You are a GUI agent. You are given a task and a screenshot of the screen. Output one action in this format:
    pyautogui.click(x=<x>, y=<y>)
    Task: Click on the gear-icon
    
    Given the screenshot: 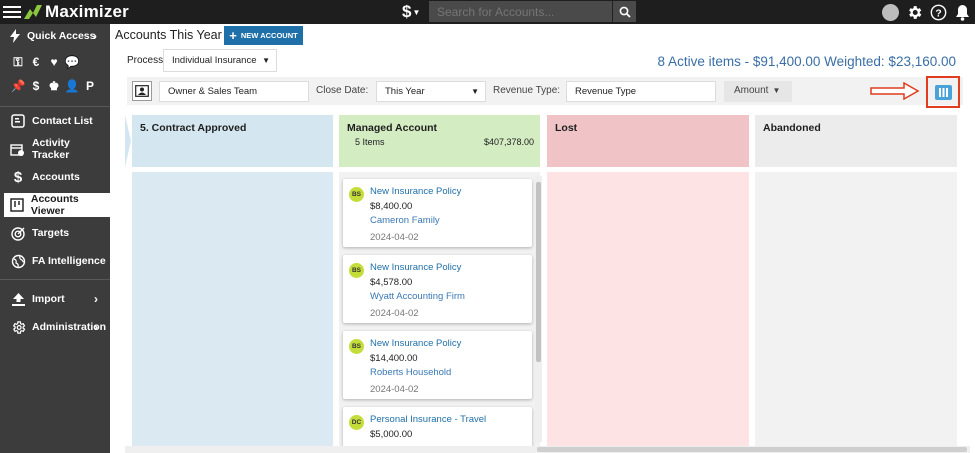 What is the action you would take?
    pyautogui.click(x=914, y=12)
    